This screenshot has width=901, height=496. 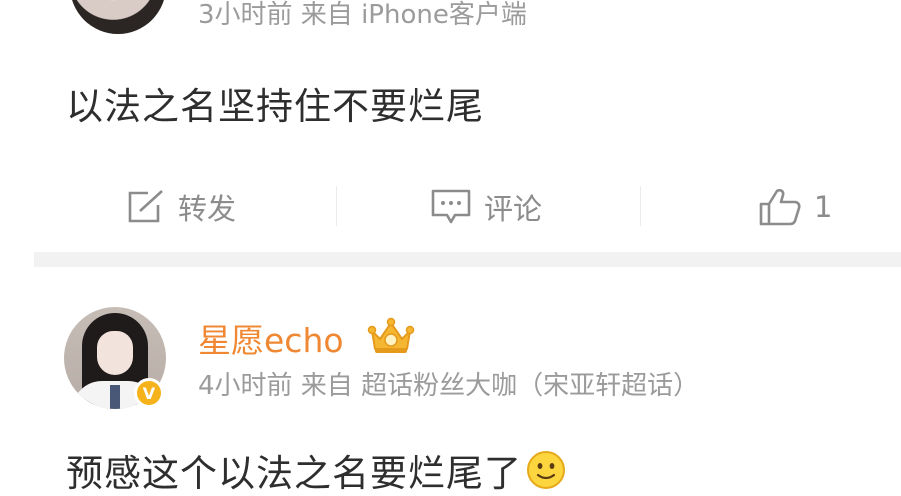 What do you see at coordinates (546, 470) in the screenshot?
I see `smiley-emoji-icon` at bounding box center [546, 470].